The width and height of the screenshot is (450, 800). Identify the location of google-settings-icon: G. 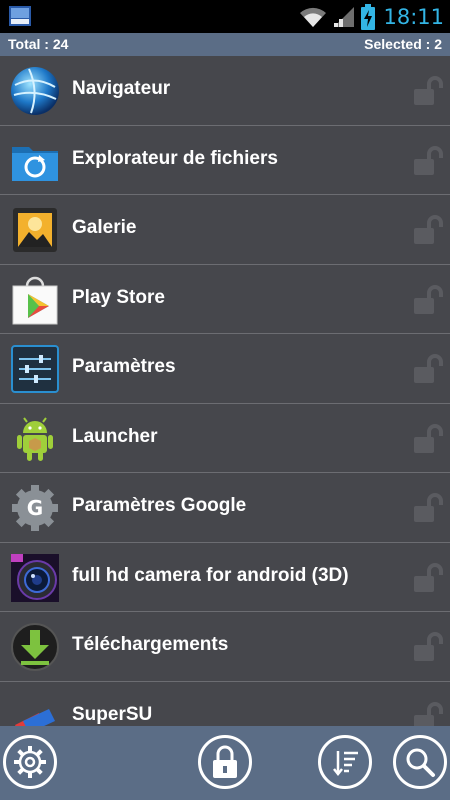
(35, 508).